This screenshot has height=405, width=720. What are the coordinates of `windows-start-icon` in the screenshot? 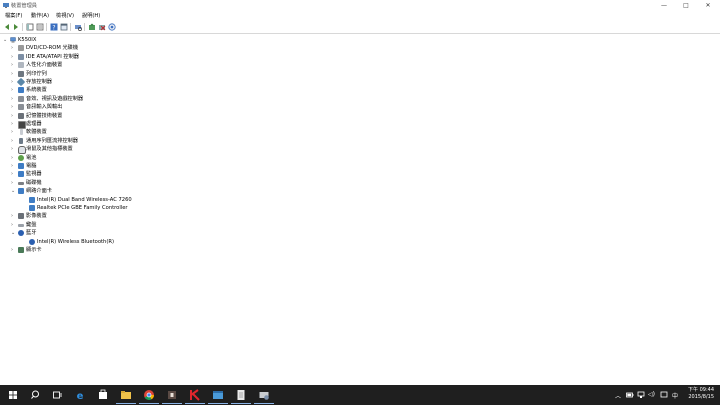 It's located at (13, 395).